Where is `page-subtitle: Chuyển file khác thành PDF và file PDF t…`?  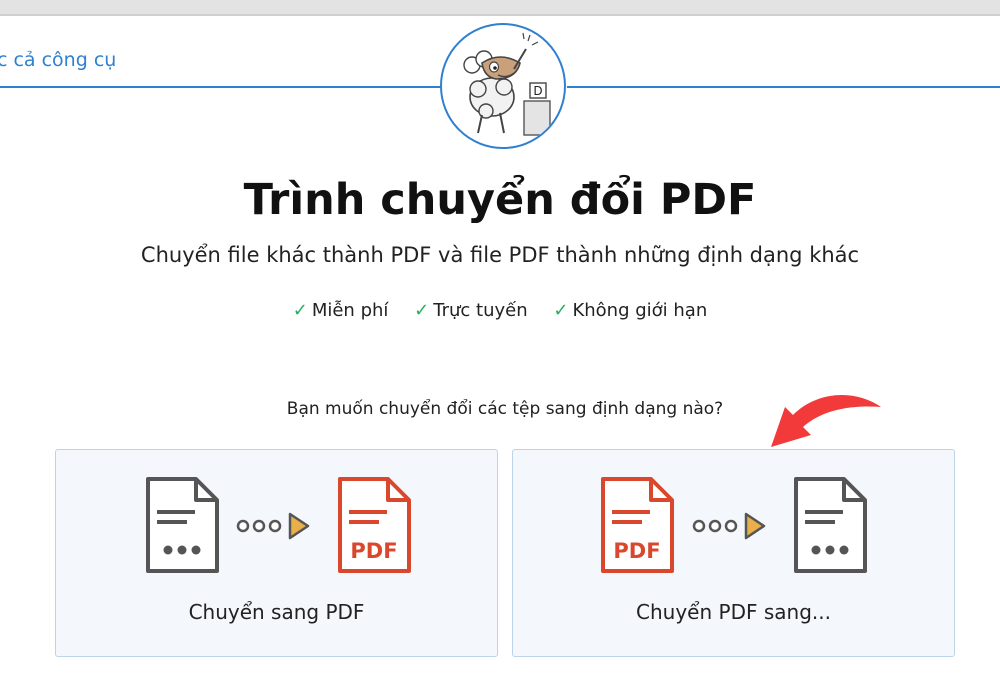
page-subtitle: Chuyển file khác thành PDF và file PDF t… is located at coordinates (500, 255).